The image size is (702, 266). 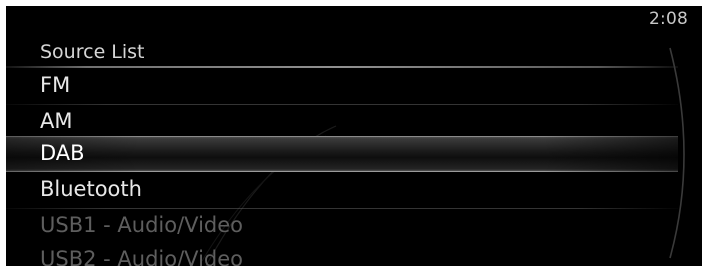 What do you see at coordinates (677, 153) in the screenshot?
I see `scroll-arc-indicator` at bounding box center [677, 153].